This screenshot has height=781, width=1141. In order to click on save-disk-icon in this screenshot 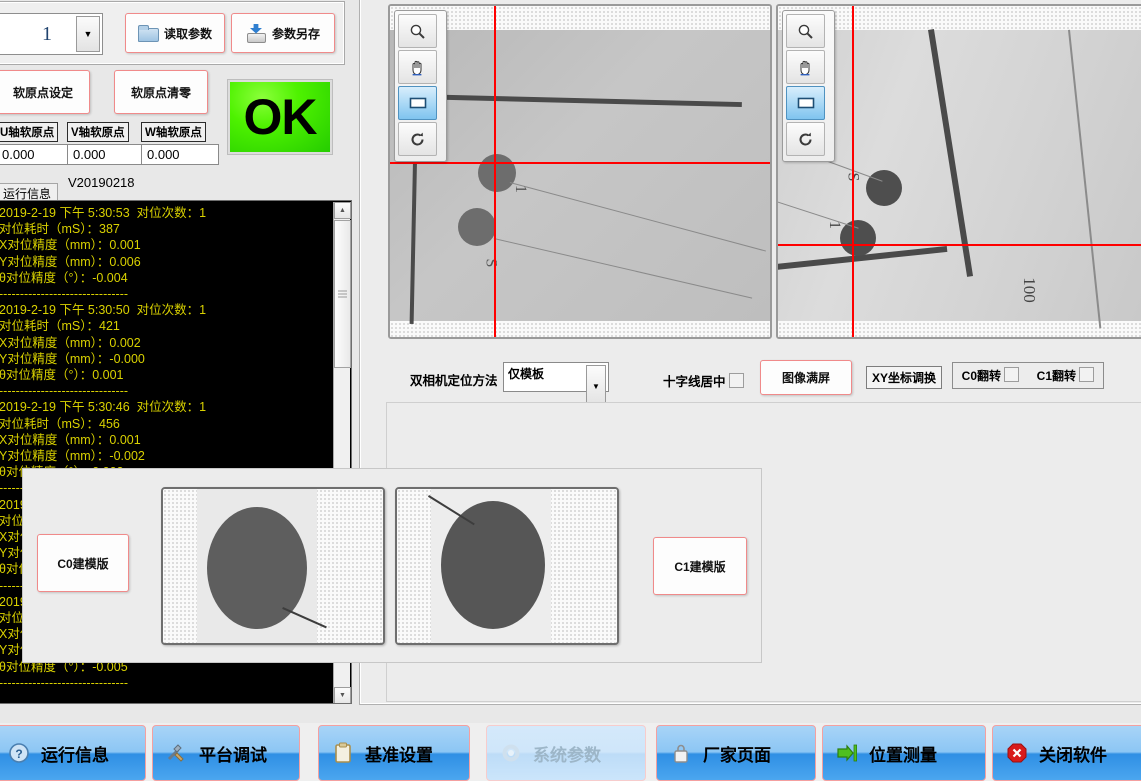, I will do `click(256, 33)`.